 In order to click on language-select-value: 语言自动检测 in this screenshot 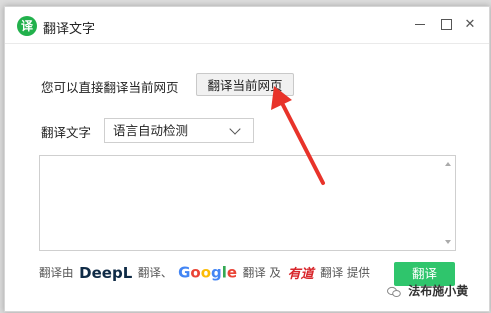, I will do `click(151, 130)`.